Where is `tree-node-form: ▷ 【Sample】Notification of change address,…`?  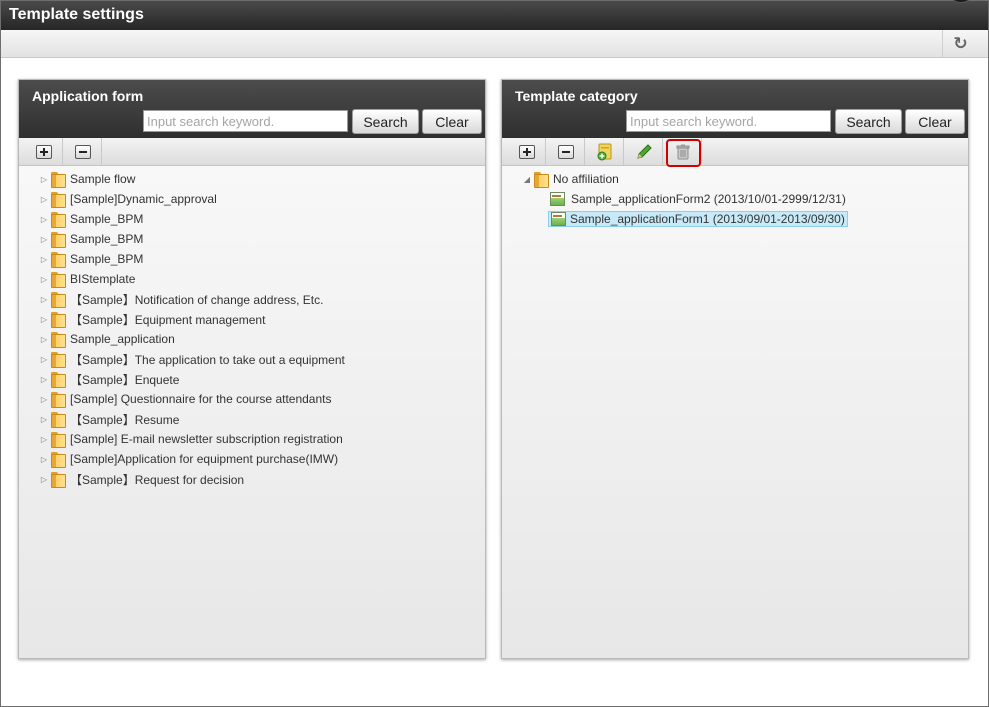
tree-node-form: ▷ 【Sample】Notification of change address,… is located at coordinates (252, 299).